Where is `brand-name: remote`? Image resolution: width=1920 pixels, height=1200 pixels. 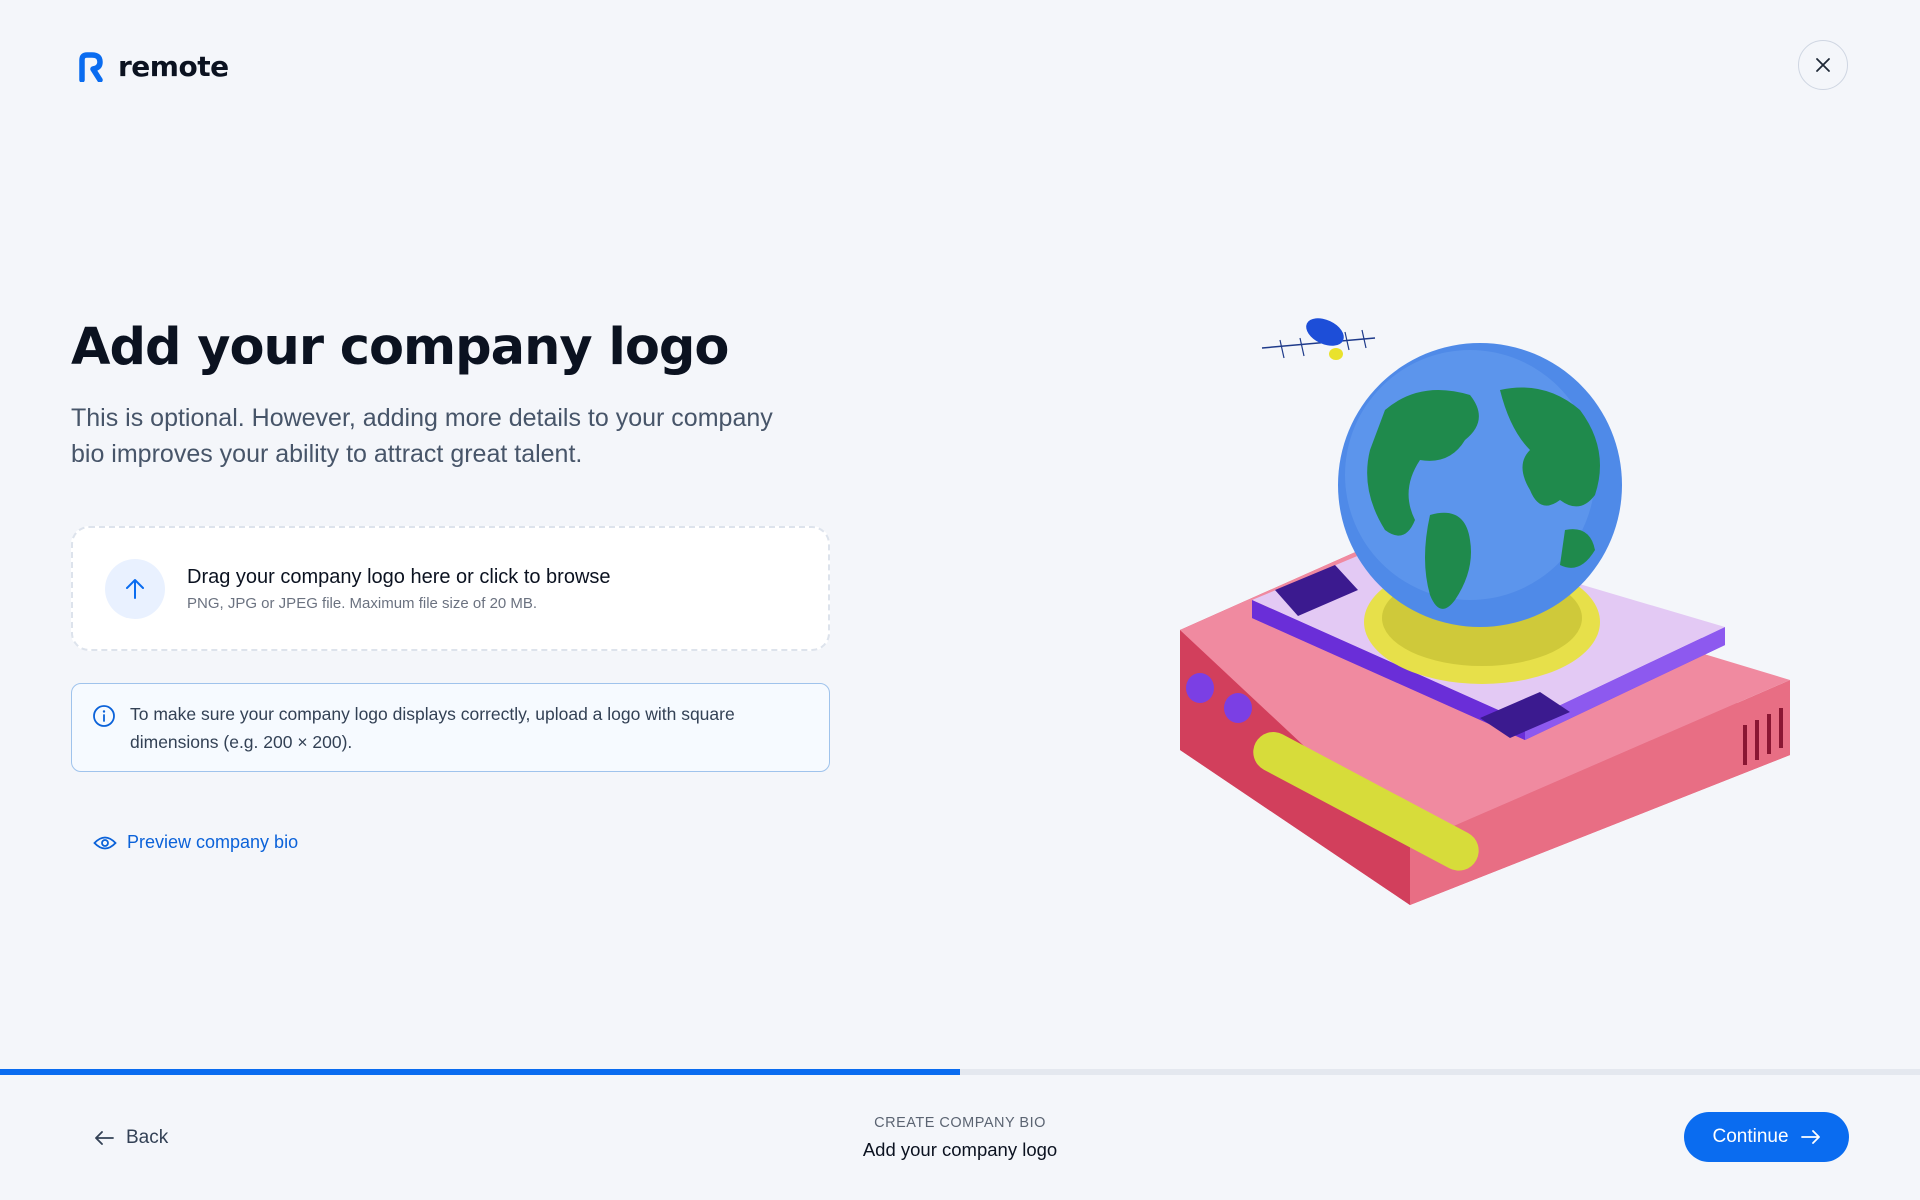 brand-name: remote is located at coordinates (173, 66).